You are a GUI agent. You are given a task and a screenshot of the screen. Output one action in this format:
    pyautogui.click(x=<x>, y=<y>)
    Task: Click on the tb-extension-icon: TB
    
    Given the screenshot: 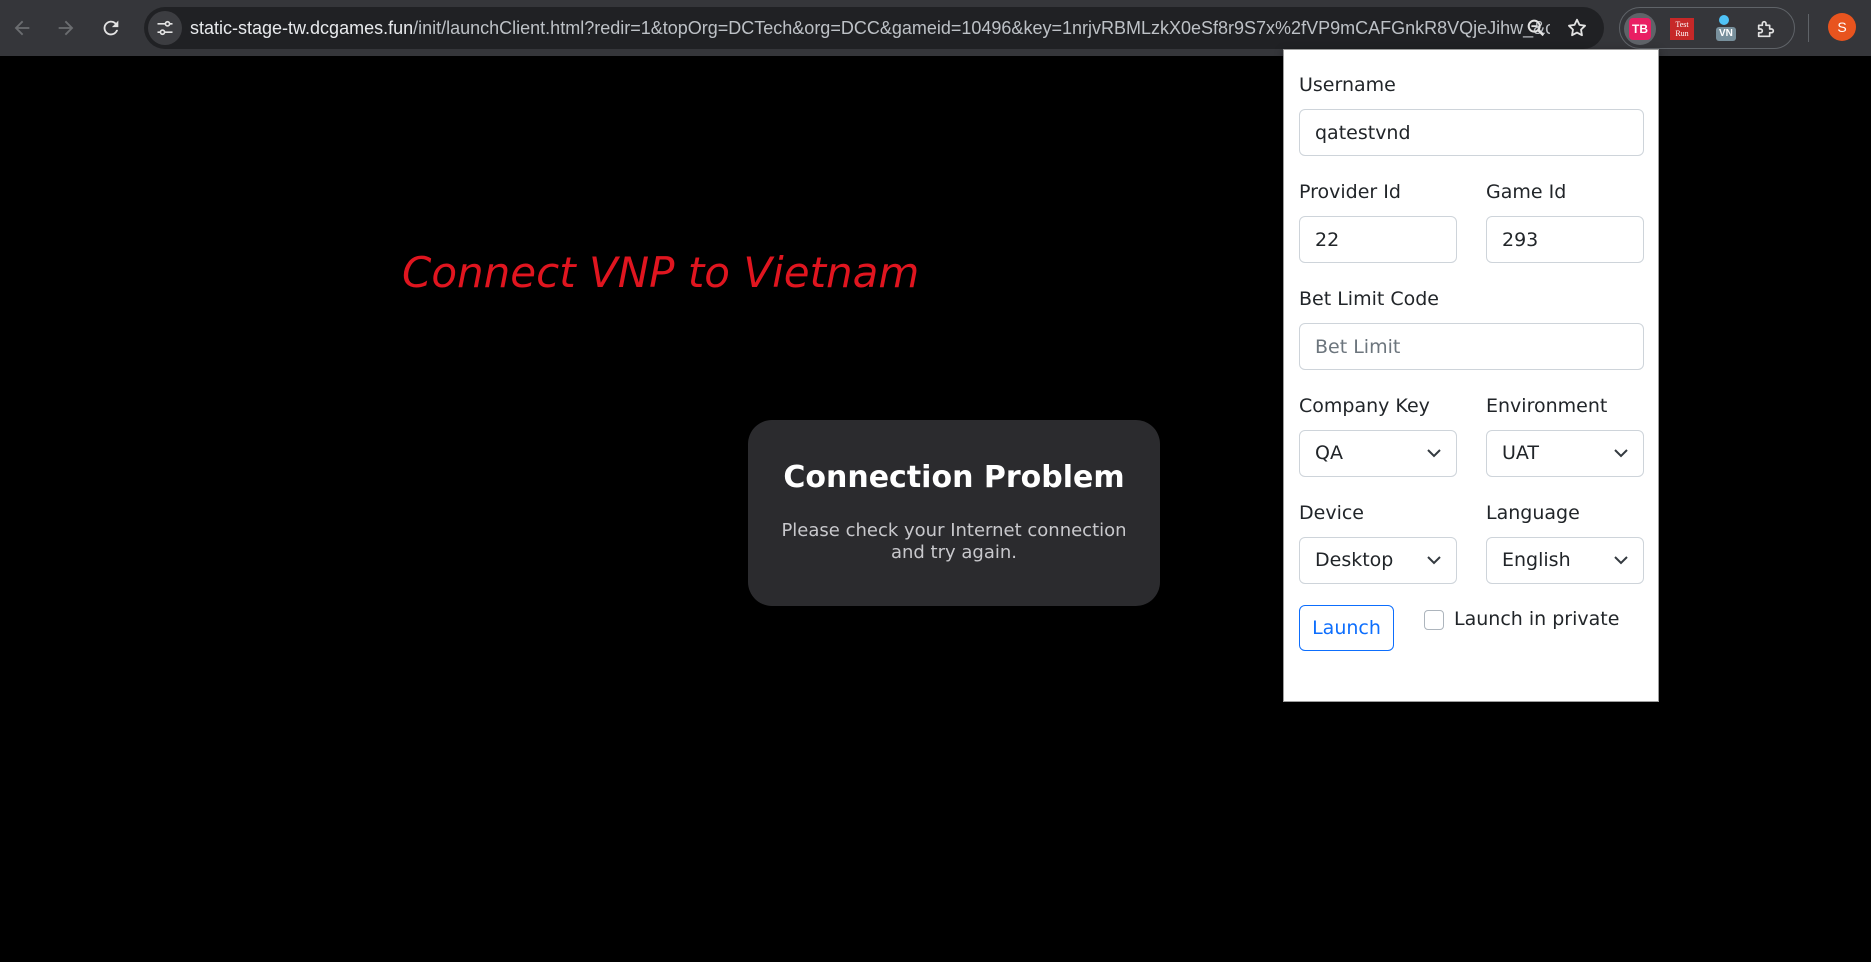 What is the action you would take?
    pyautogui.click(x=1640, y=29)
    